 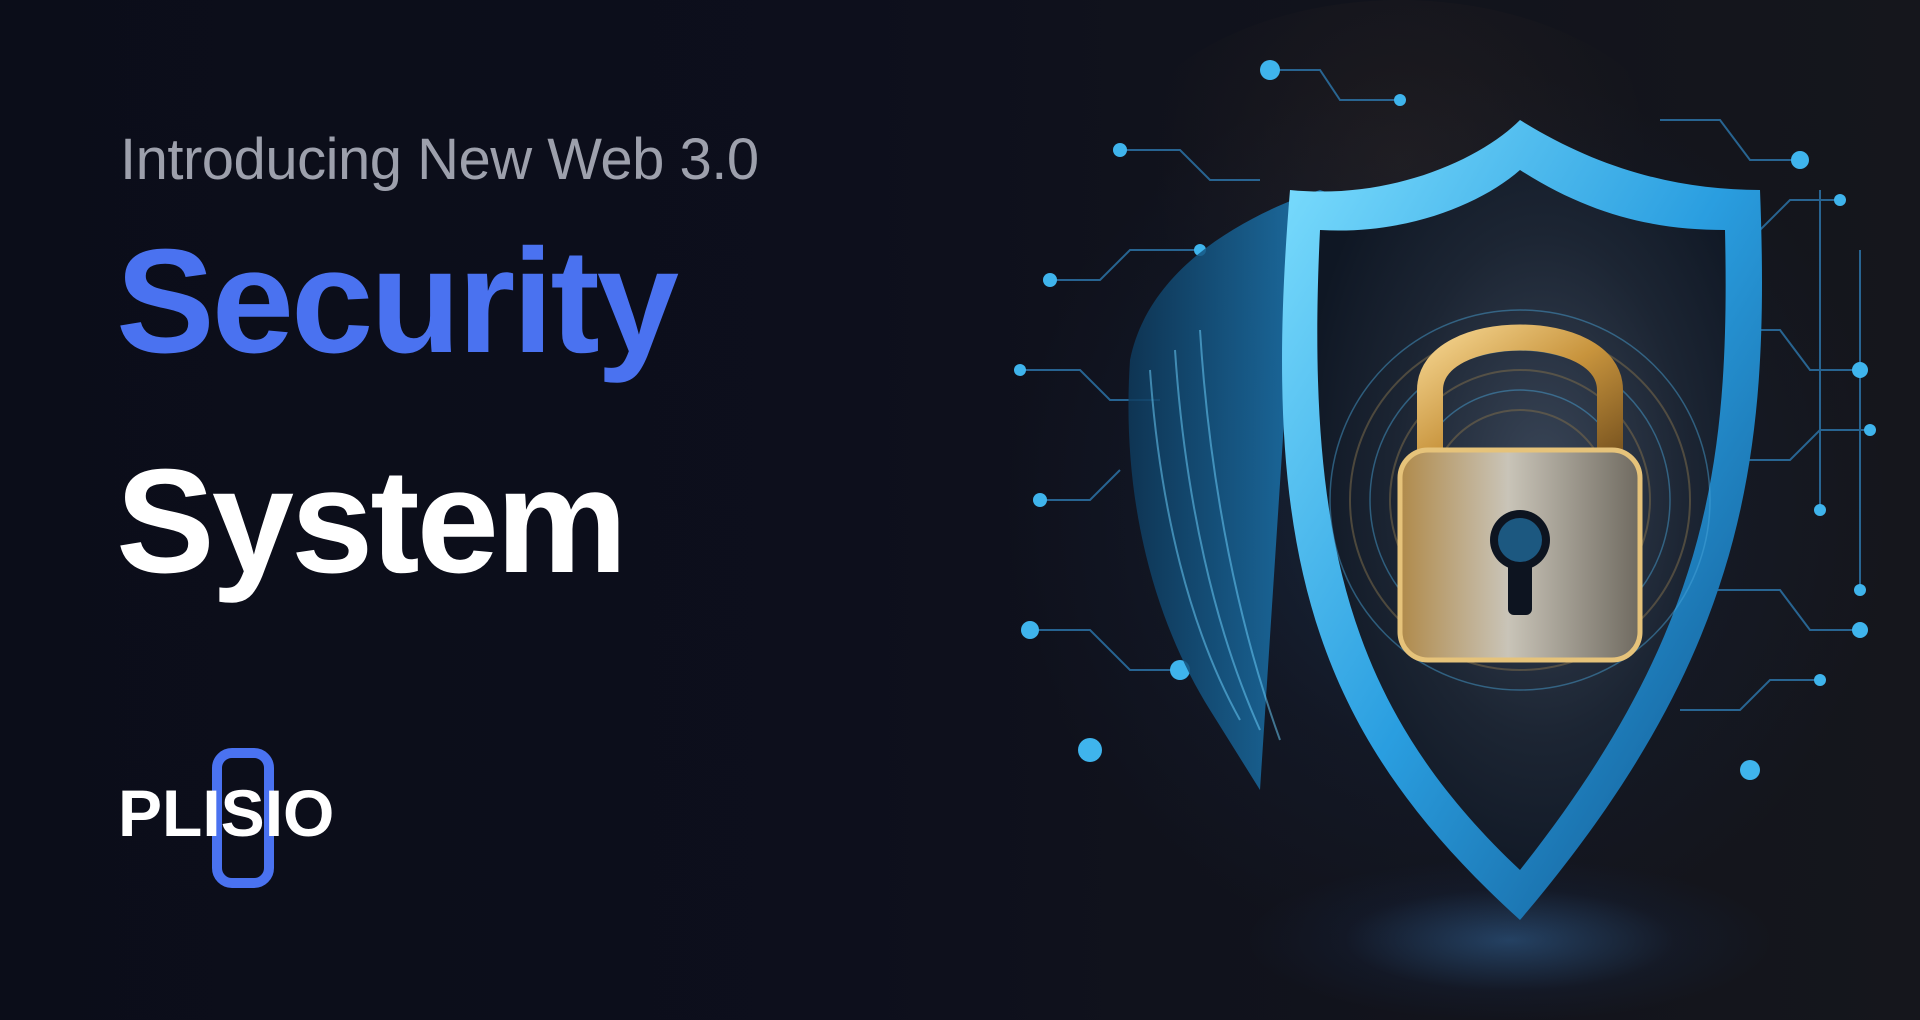 What do you see at coordinates (226, 813) in the screenshot?
I see `logo-wordmark: PLISIO` at bounding box center [226, 813].